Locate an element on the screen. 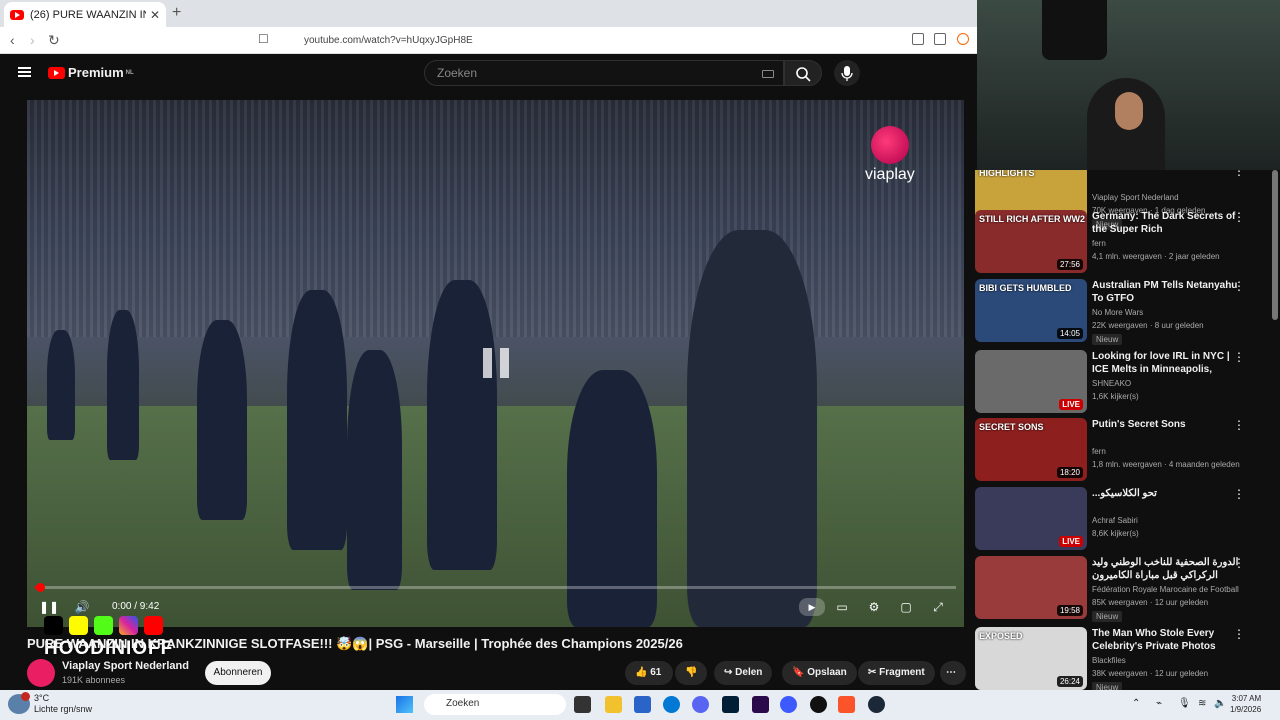  new-tab-button: + is located at coordinates (176, 13).